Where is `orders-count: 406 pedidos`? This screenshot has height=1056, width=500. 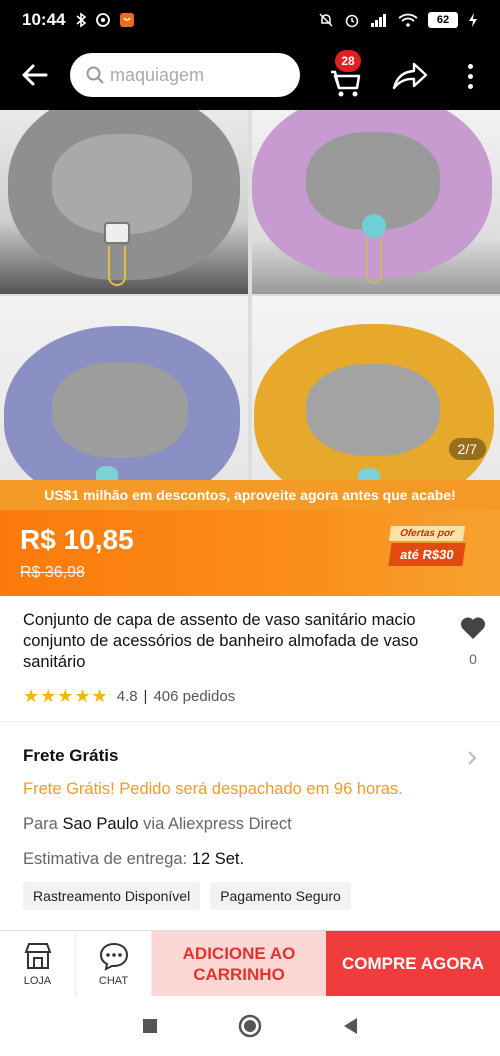 orders-count: 406 pedidos is located at coordinates (194, 696).